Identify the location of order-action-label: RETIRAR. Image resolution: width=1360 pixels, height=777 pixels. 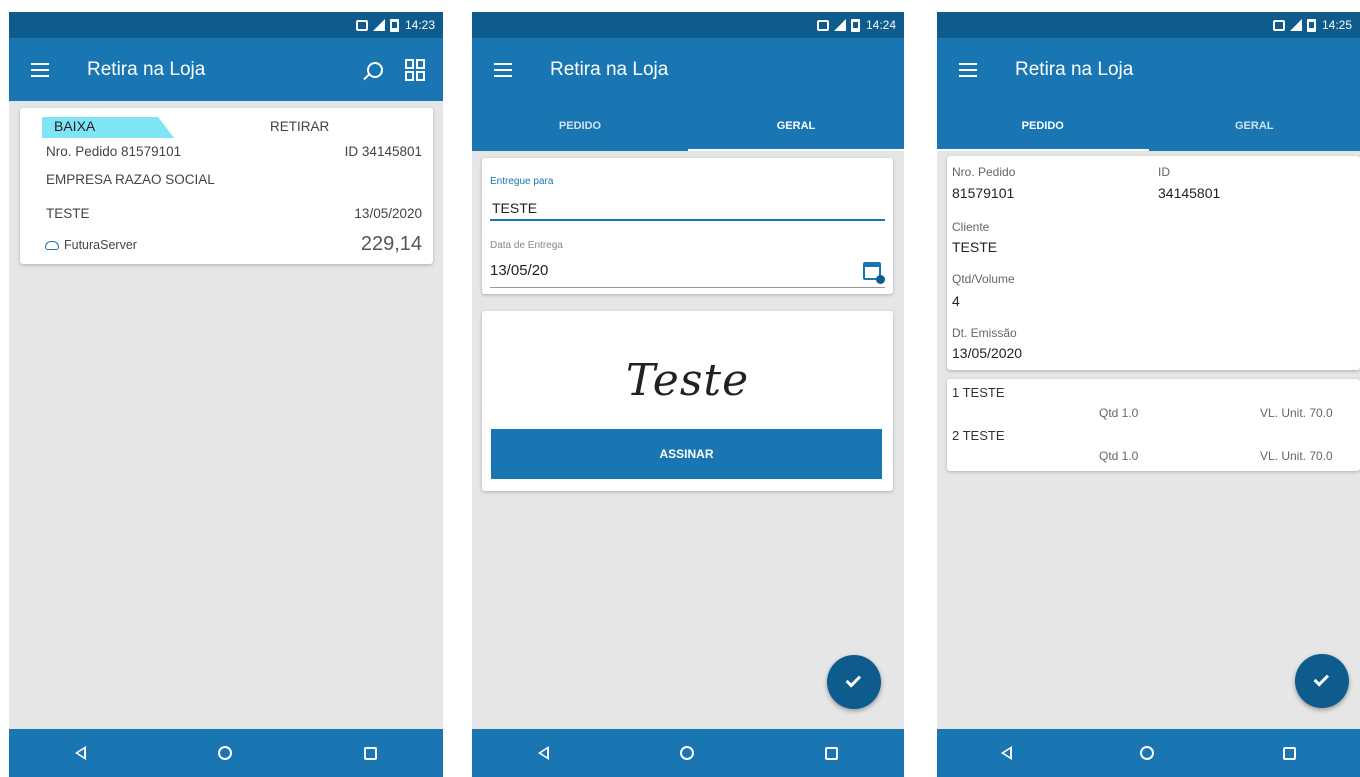
(300, 126).